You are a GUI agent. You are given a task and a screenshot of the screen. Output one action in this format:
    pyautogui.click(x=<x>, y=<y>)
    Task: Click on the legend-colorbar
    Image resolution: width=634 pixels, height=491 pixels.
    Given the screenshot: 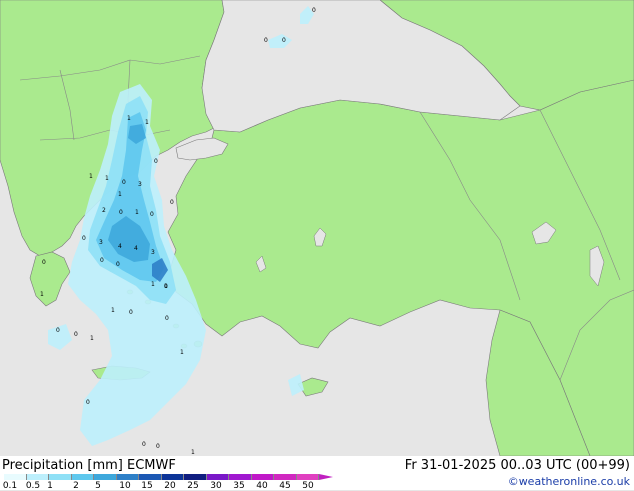 What is the action you would take?
    pyautogui.click(x=168, y=477)
    